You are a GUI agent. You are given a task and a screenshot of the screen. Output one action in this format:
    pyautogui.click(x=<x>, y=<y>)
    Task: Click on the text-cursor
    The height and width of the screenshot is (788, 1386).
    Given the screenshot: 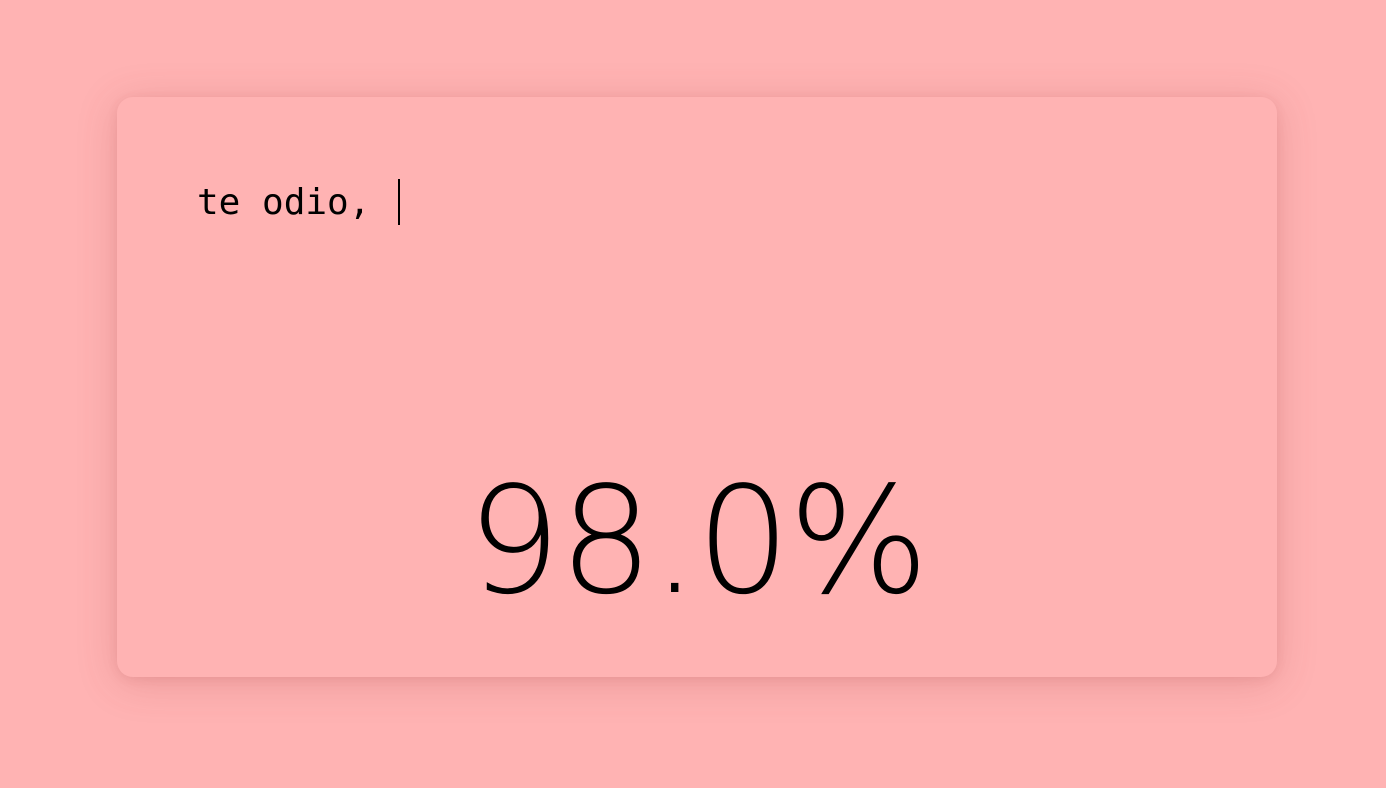 What is the action you would take?
    pyautogui.click(x=399, y=202)
    